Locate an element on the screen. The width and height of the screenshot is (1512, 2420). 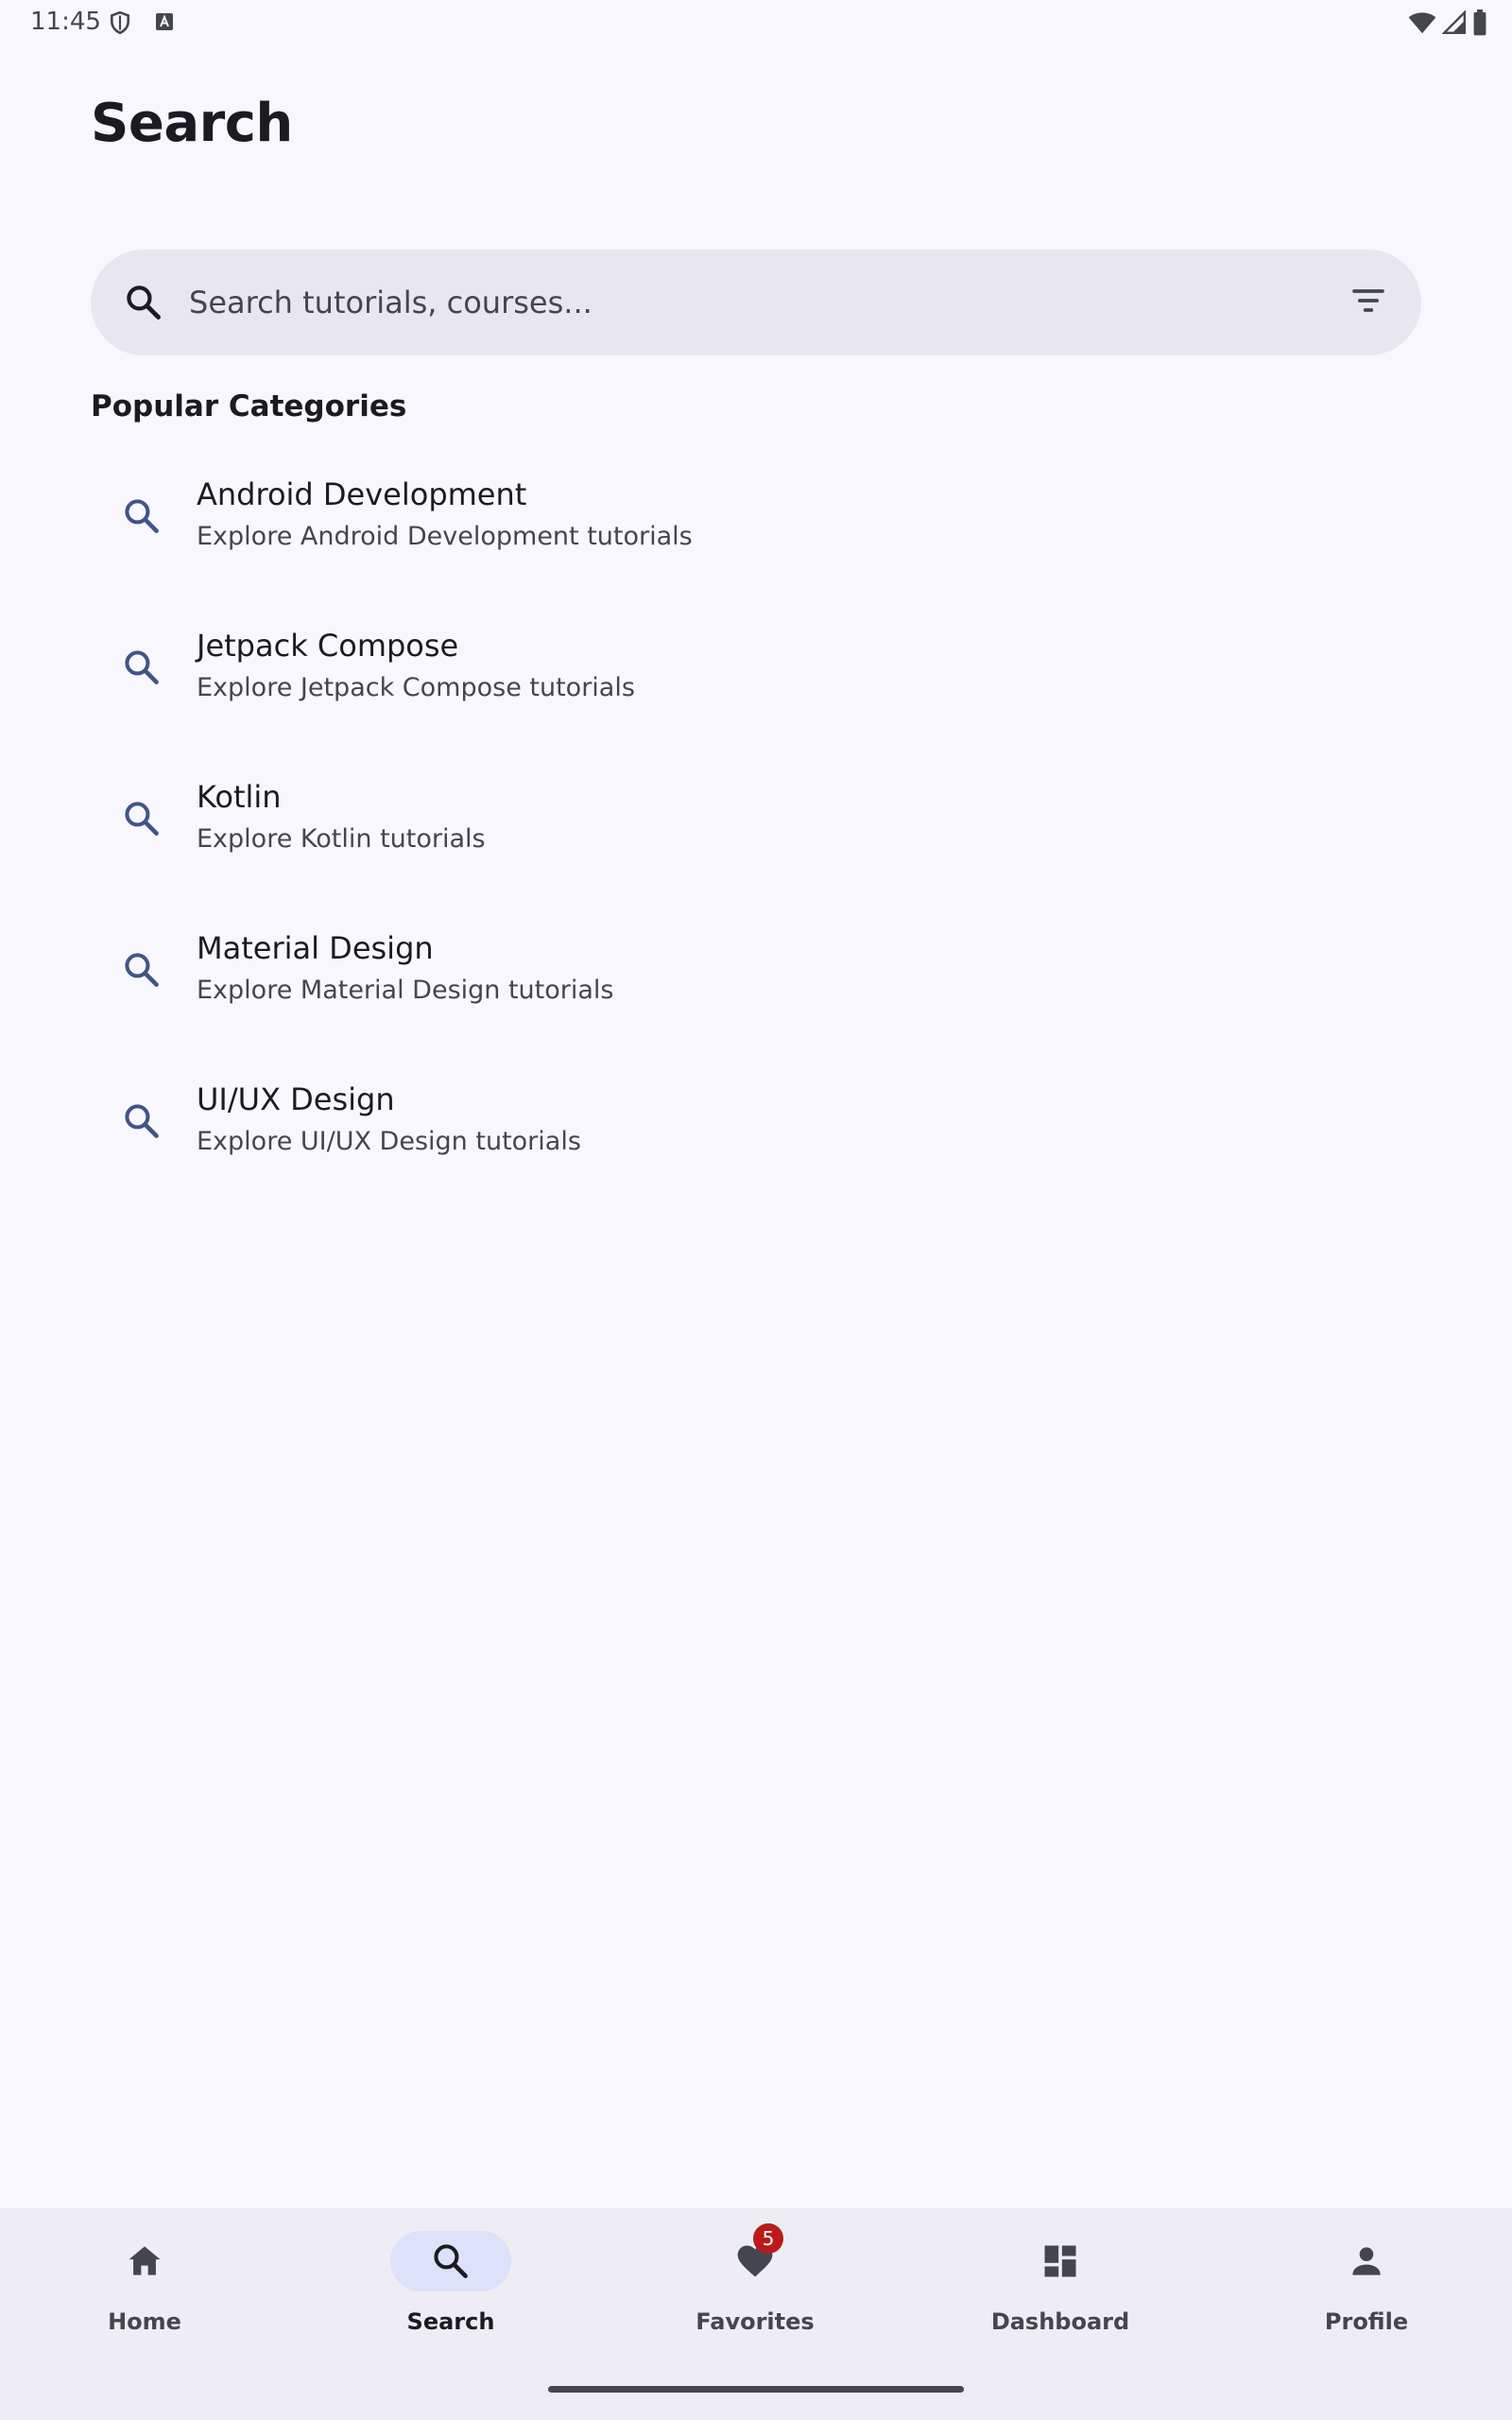
gesture-handle is located at coordinates (756, 2389).